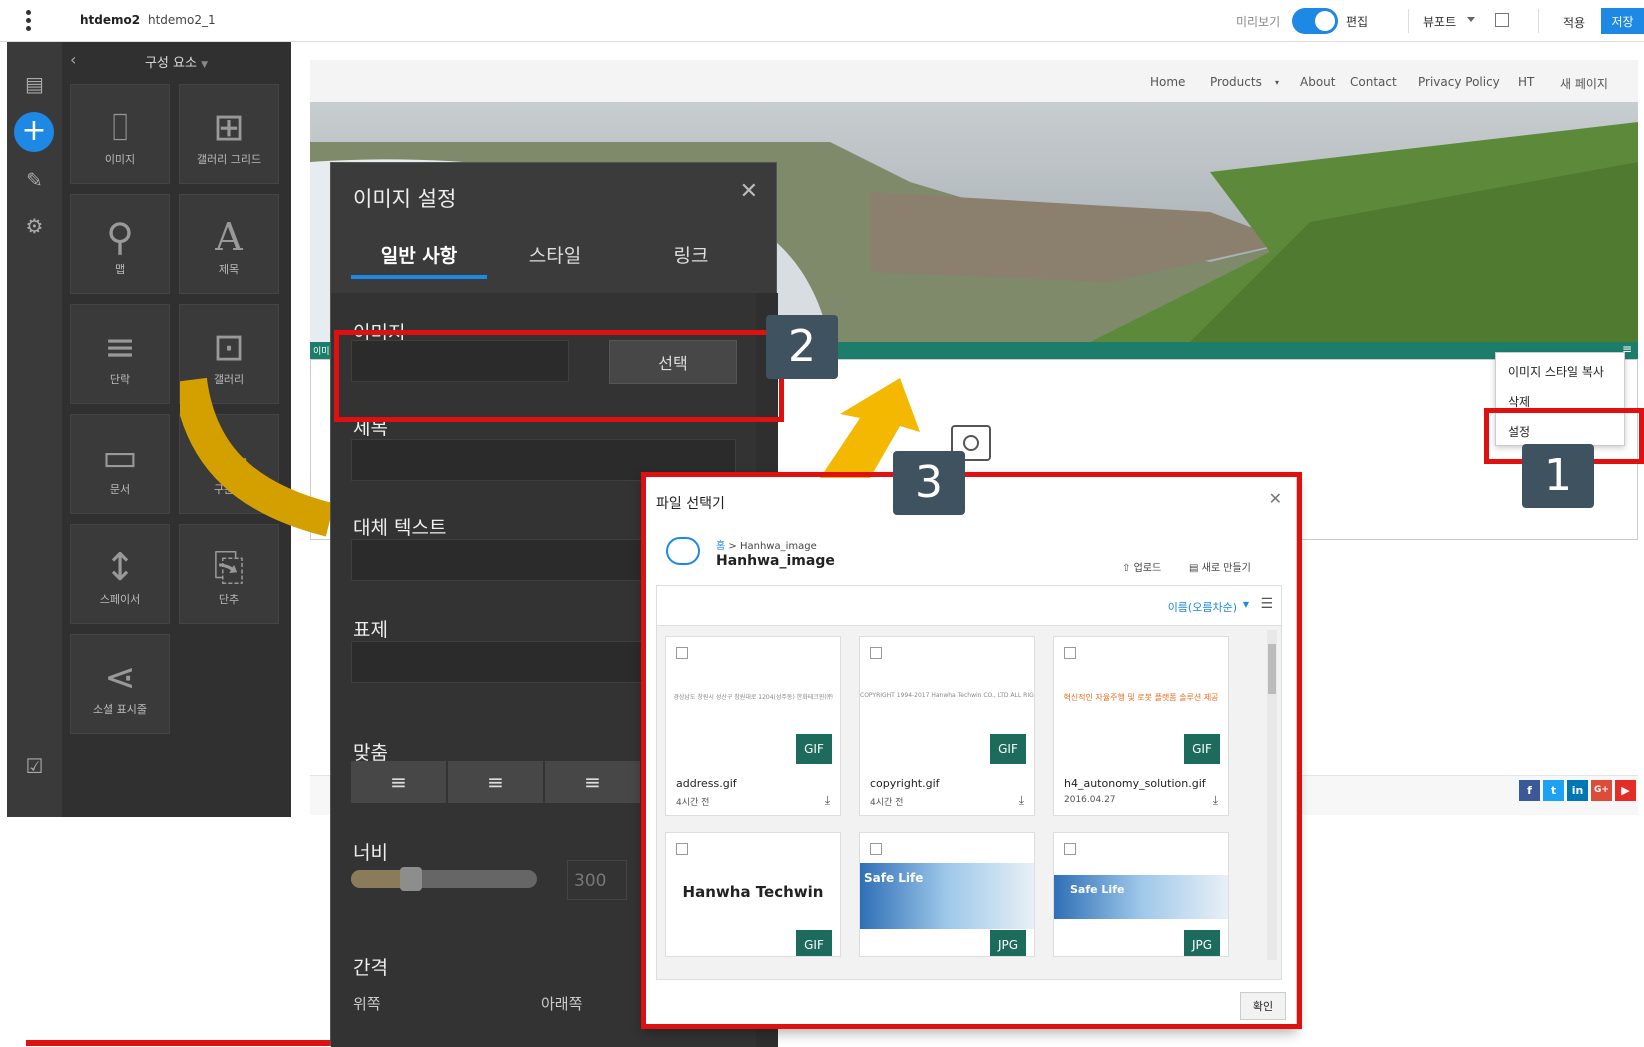  What do you see at coordinates (110, 20) in the screenshot?
I see `site-name: htdemo2` at bounding box center [110, 20].